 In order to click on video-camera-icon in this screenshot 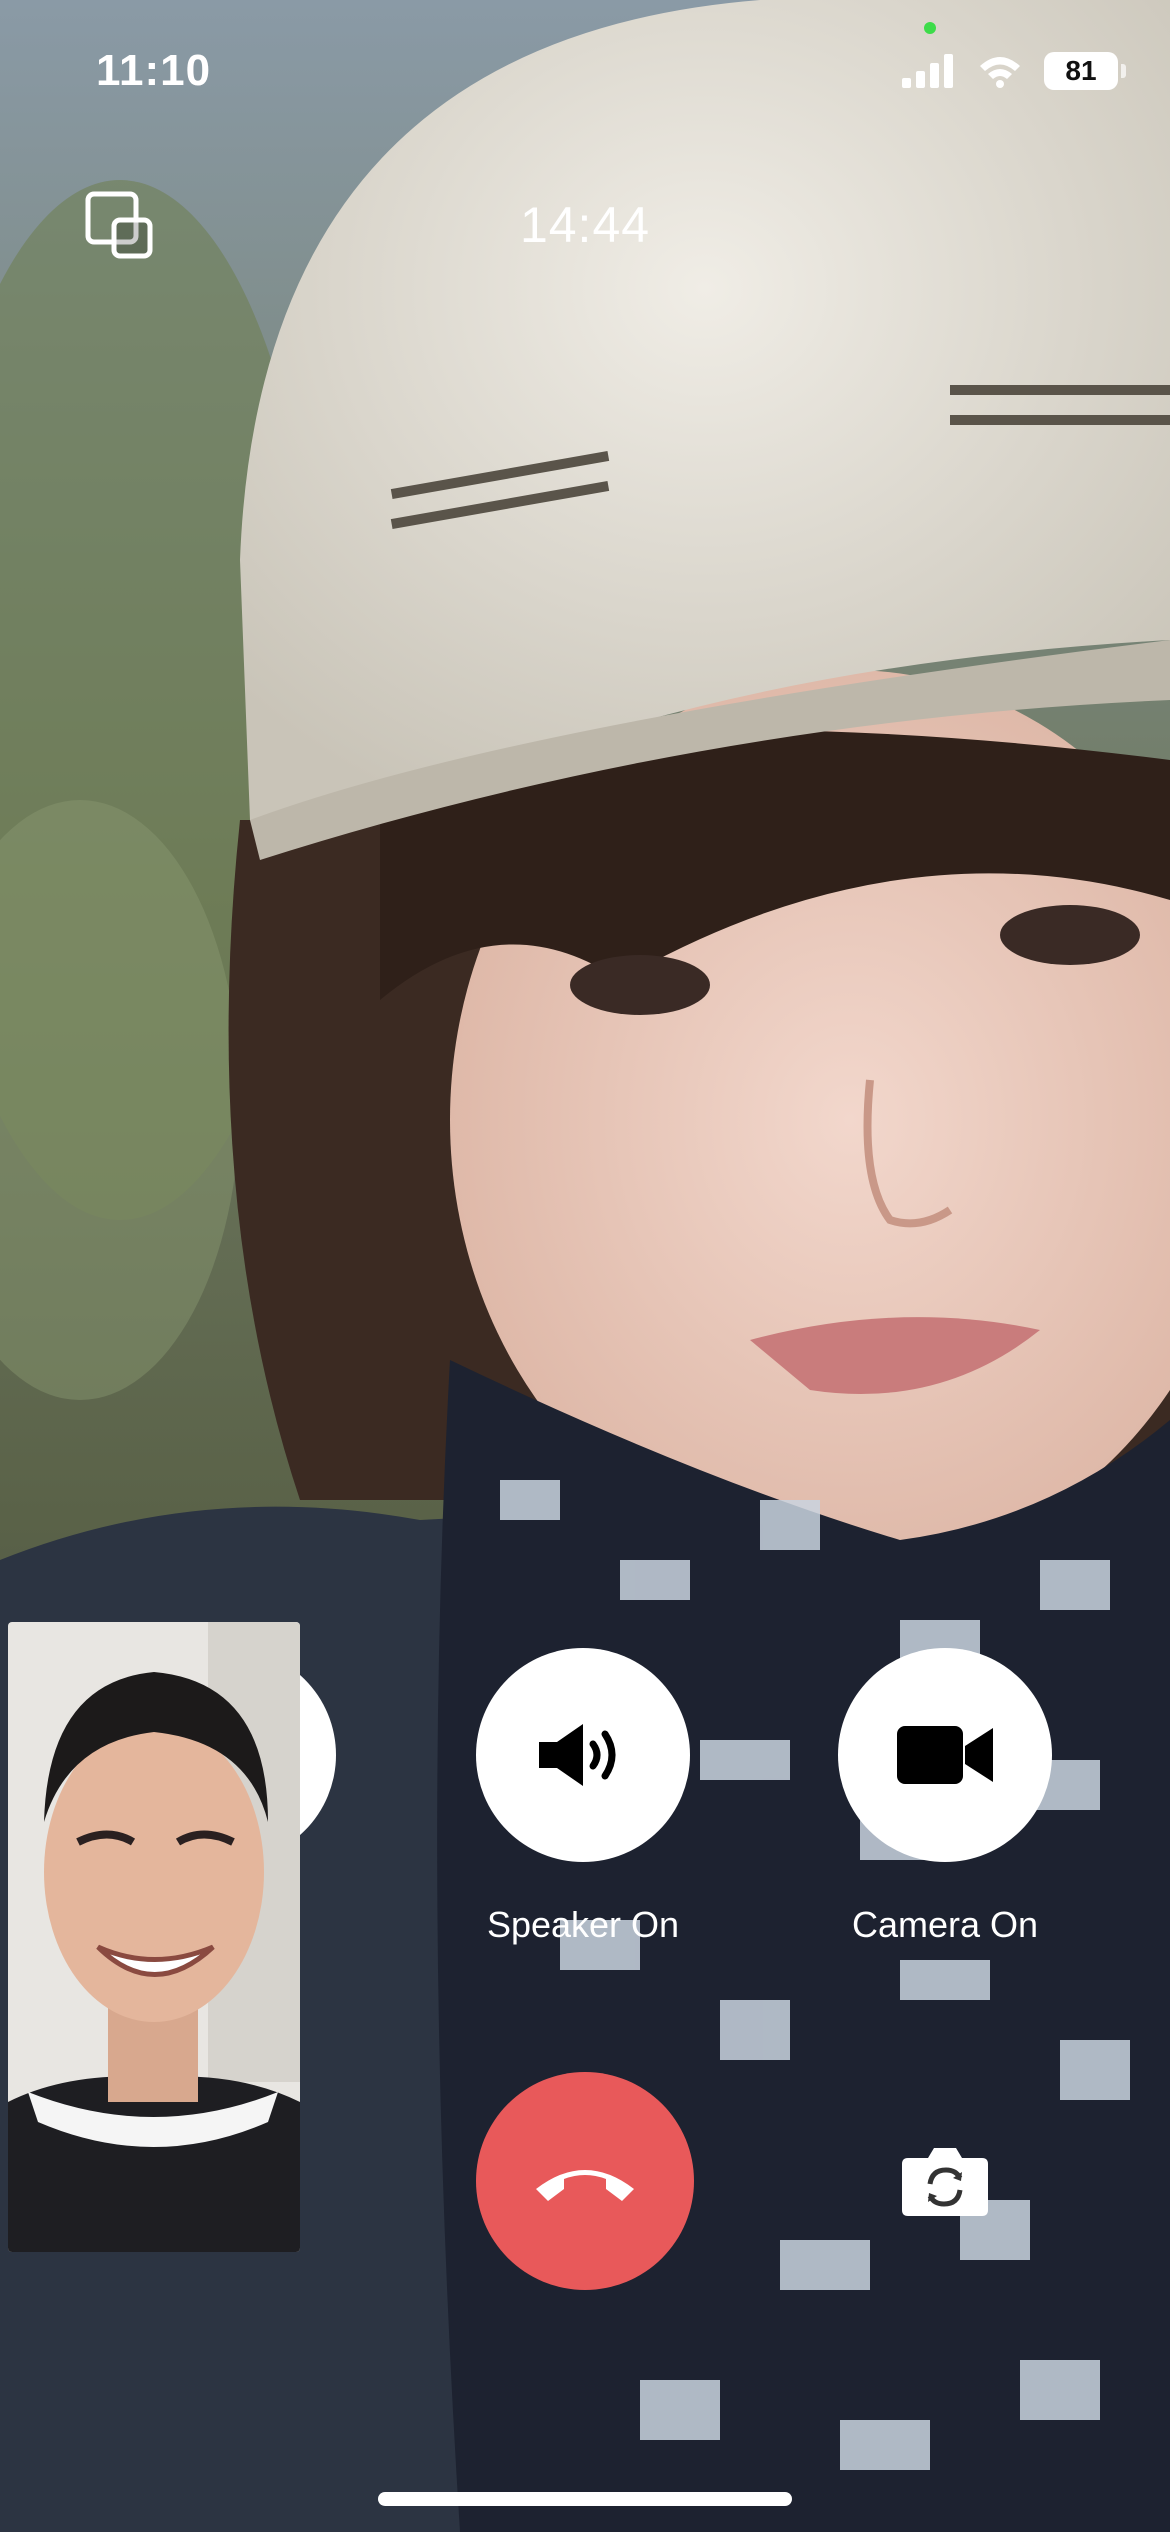, I will do `click(945, 1755)`.